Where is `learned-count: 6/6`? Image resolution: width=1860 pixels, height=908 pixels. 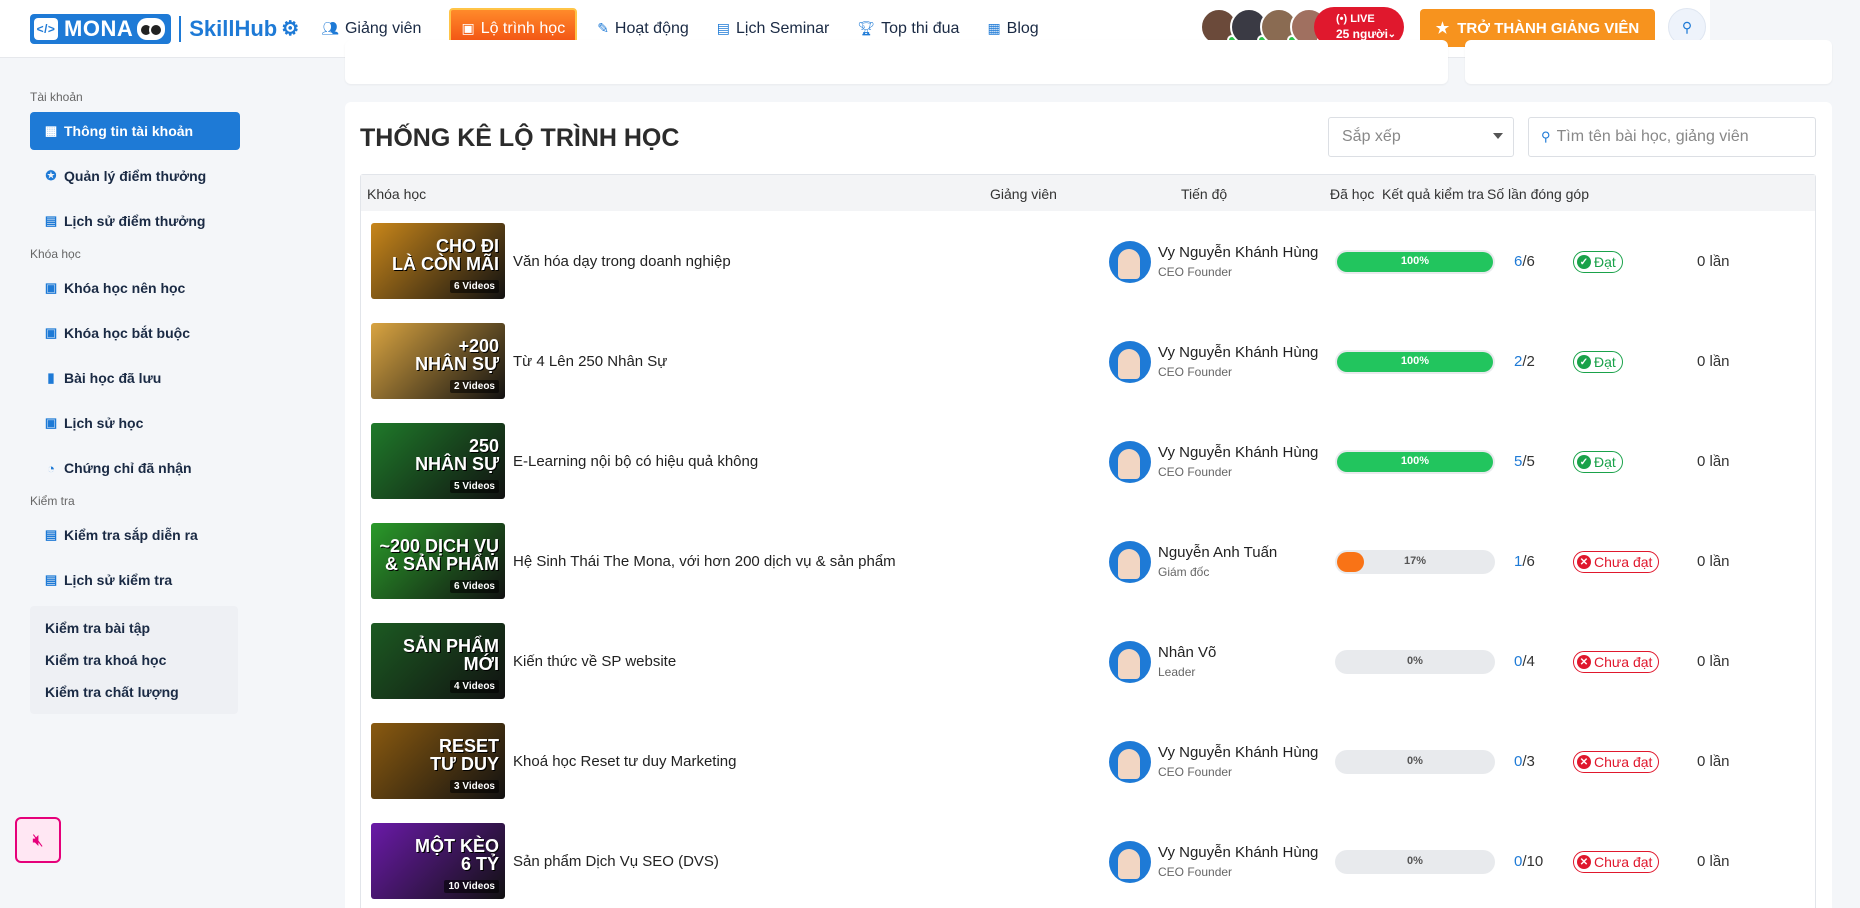
learned-count: 6/6 is located at coordinates (1524, 261).